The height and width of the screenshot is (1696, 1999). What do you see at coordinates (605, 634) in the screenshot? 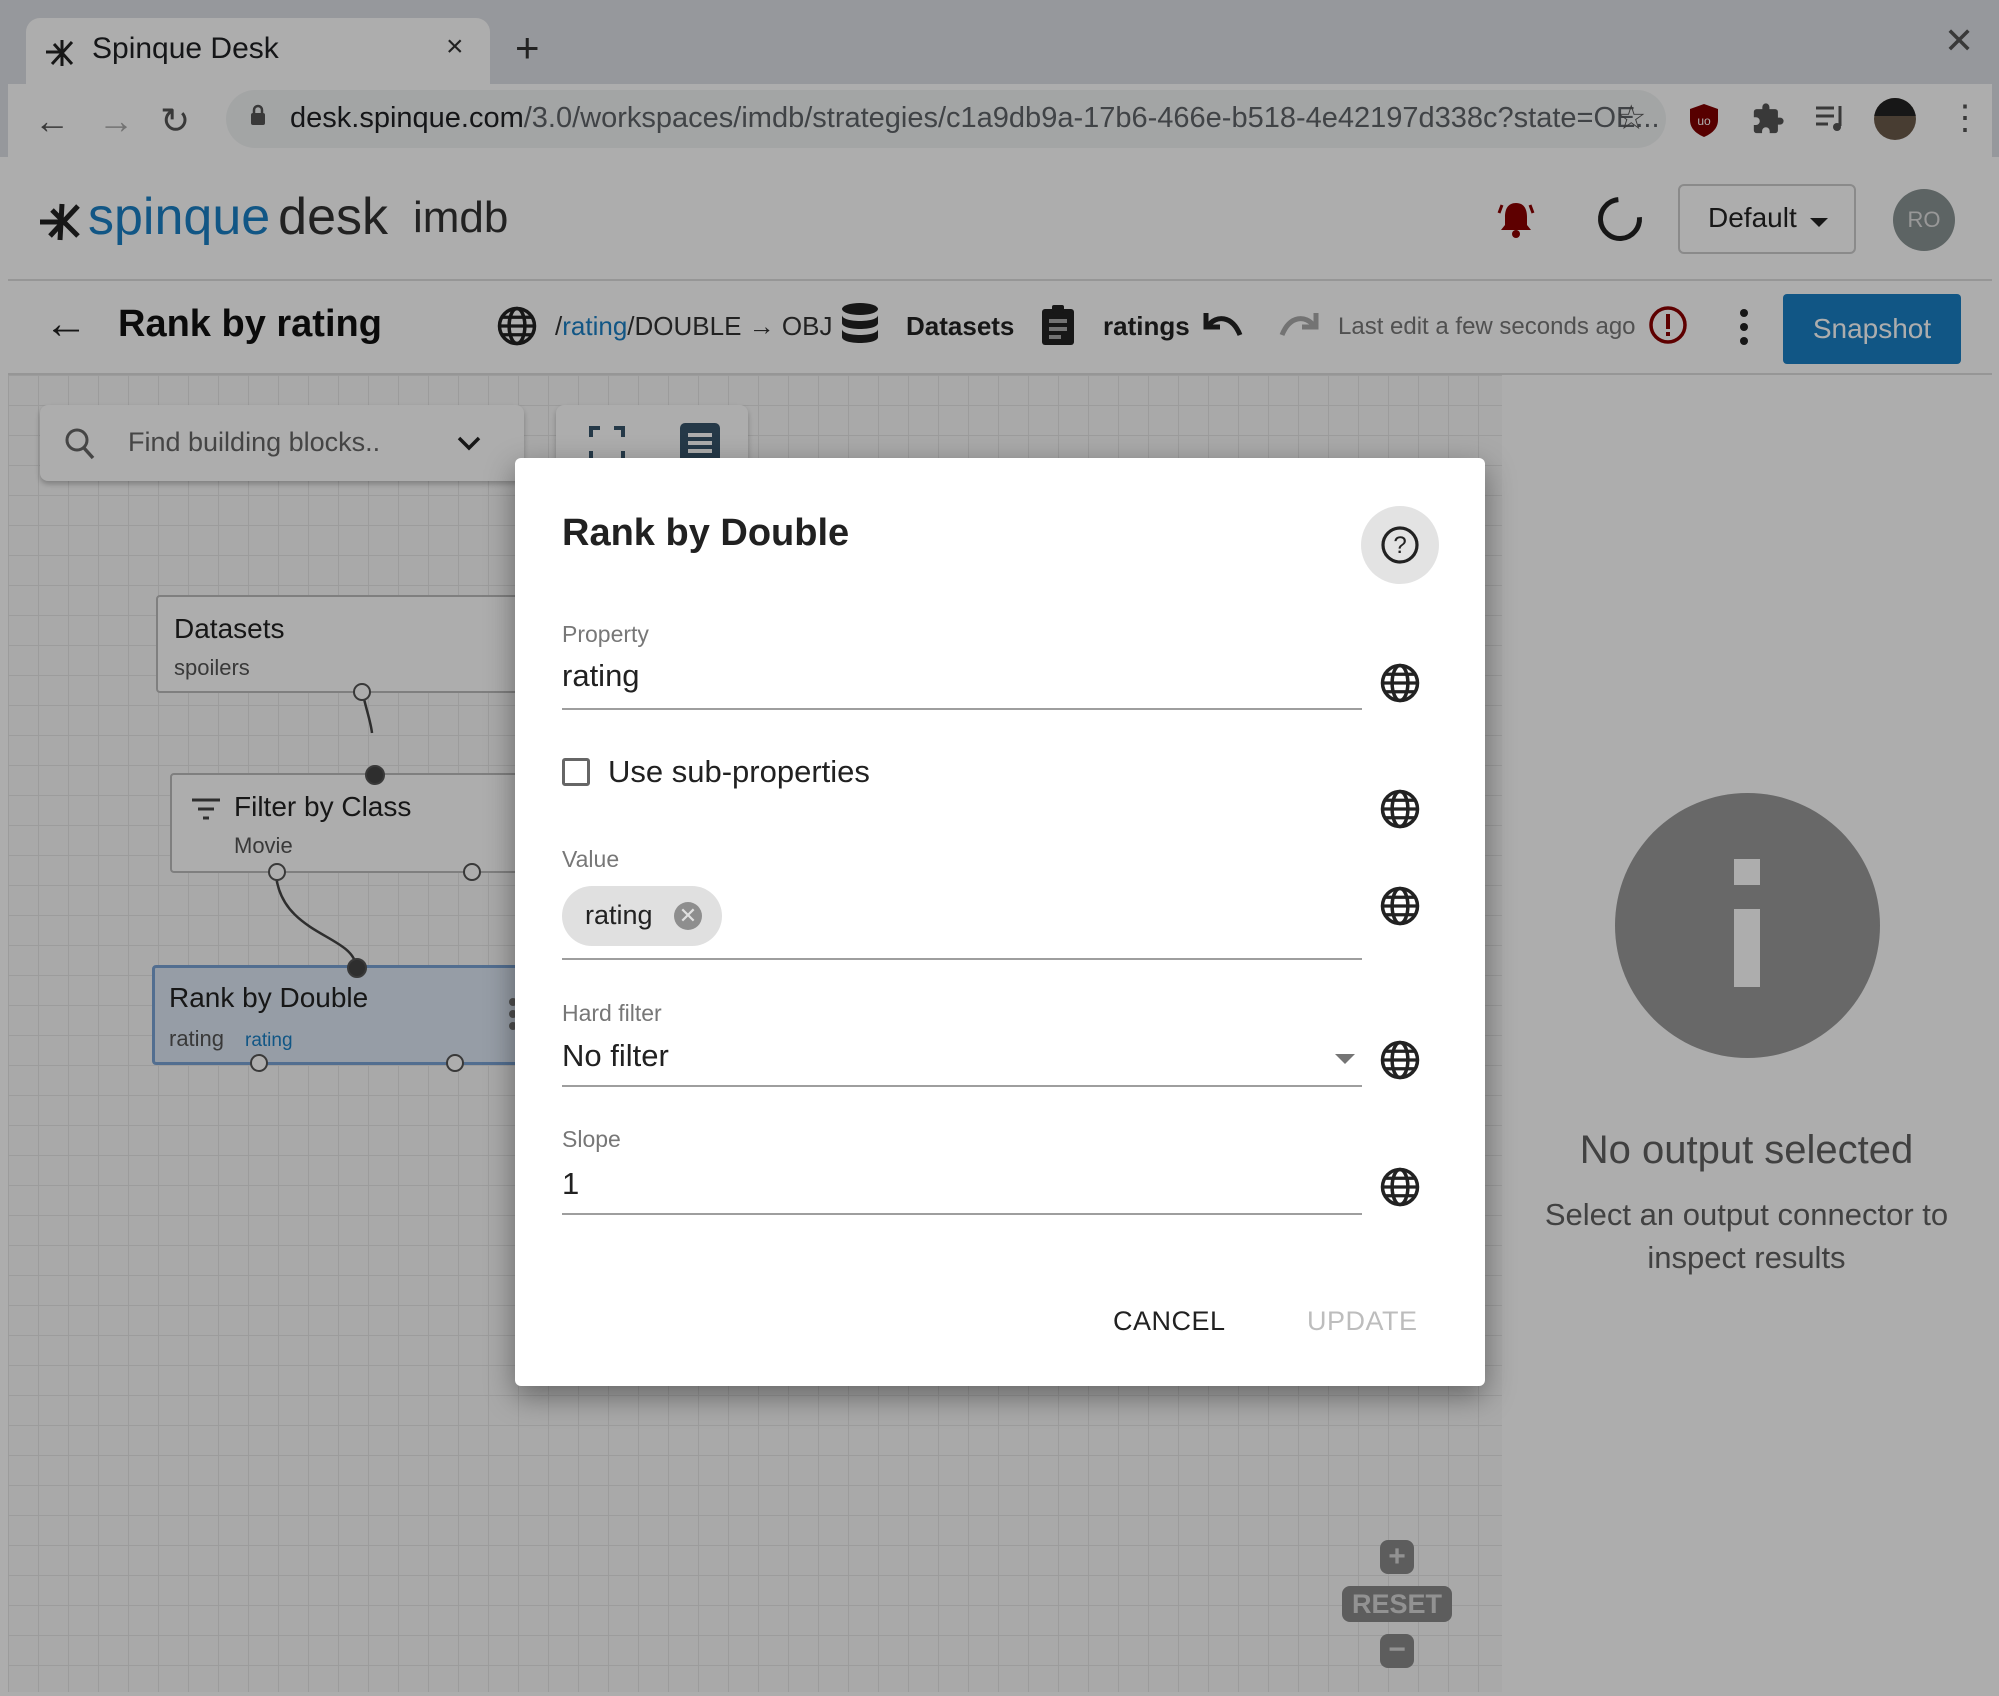
I see `property-label: Property` at bounding box center [605, 634].